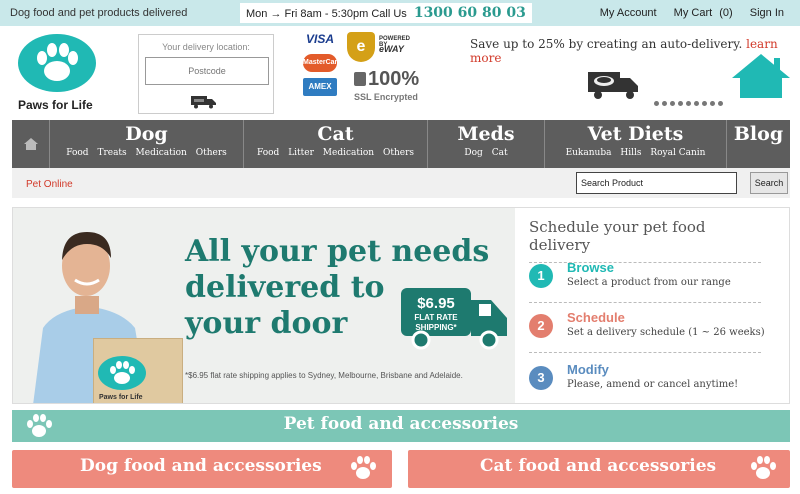  What do you see at coordinates (322, 63) in the screenshot?
I see `mastercard-logo: MasterCard` at bounding box center [322, 63].